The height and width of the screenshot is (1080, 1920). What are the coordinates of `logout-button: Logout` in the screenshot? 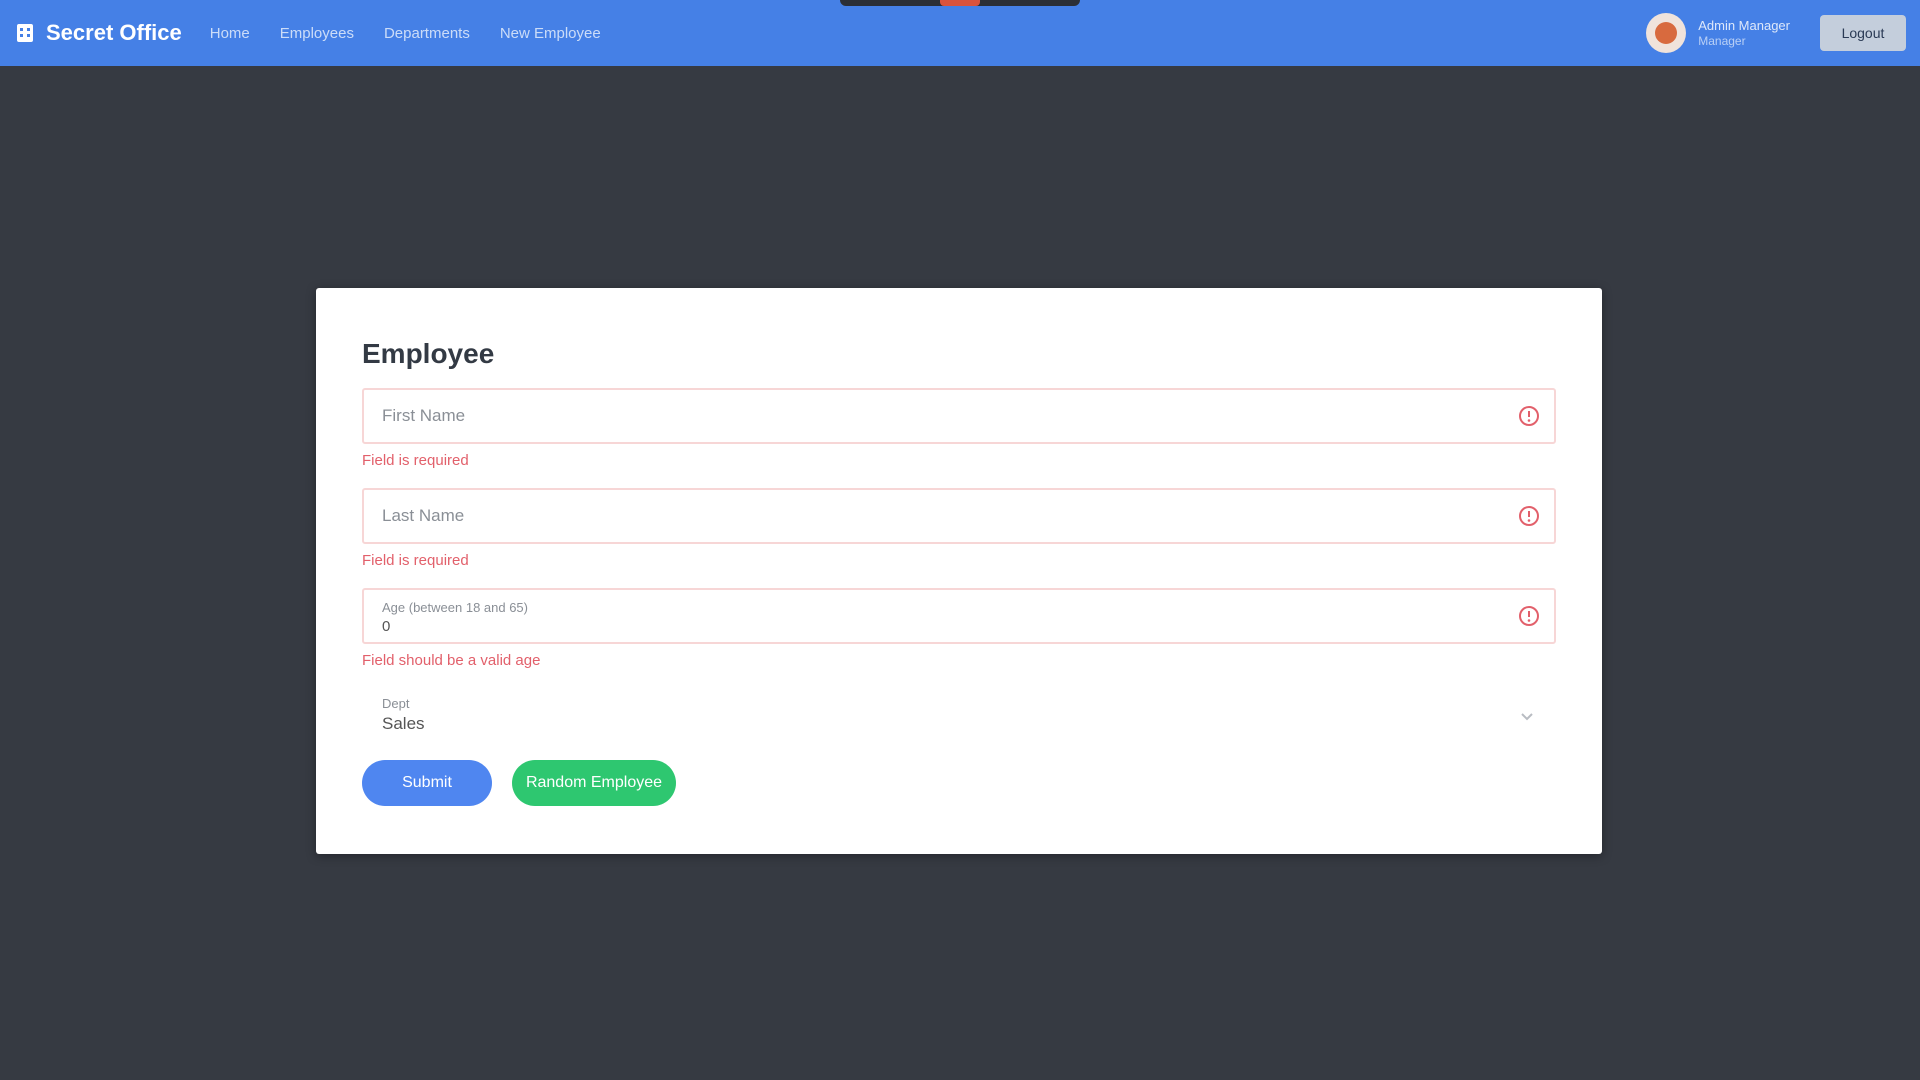 It's located at (1863, 33).